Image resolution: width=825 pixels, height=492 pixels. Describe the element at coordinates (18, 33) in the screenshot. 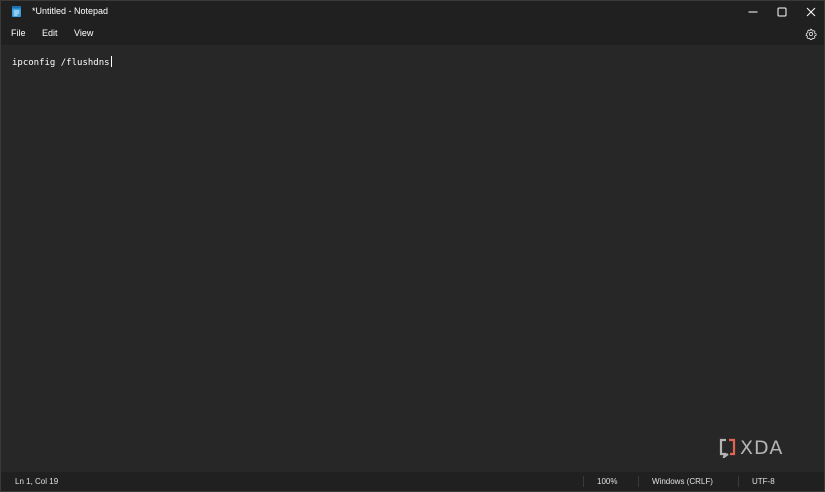

I see `menu-file: File` at that location.